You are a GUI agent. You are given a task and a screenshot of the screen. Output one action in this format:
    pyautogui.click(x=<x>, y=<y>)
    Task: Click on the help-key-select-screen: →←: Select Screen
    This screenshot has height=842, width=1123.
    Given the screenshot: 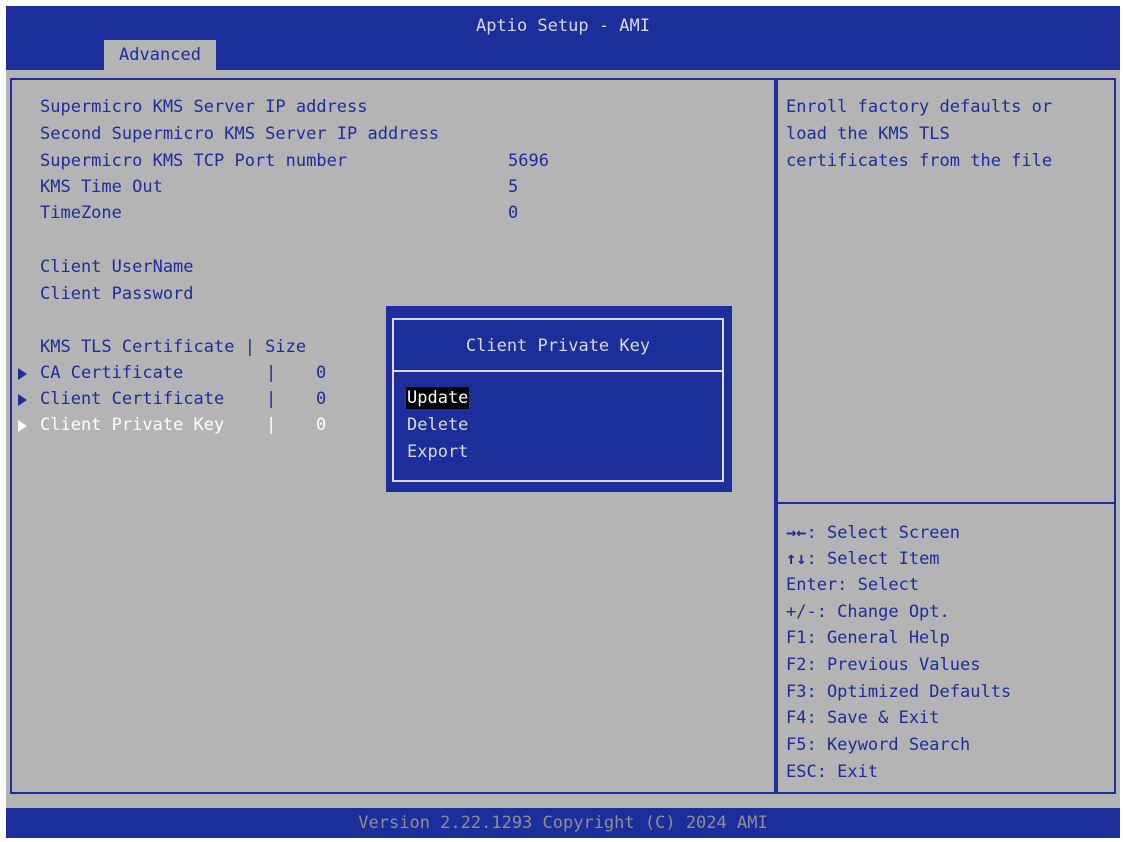 What is the action you would take?
    pyautogui.click(x=873, y=533)
    